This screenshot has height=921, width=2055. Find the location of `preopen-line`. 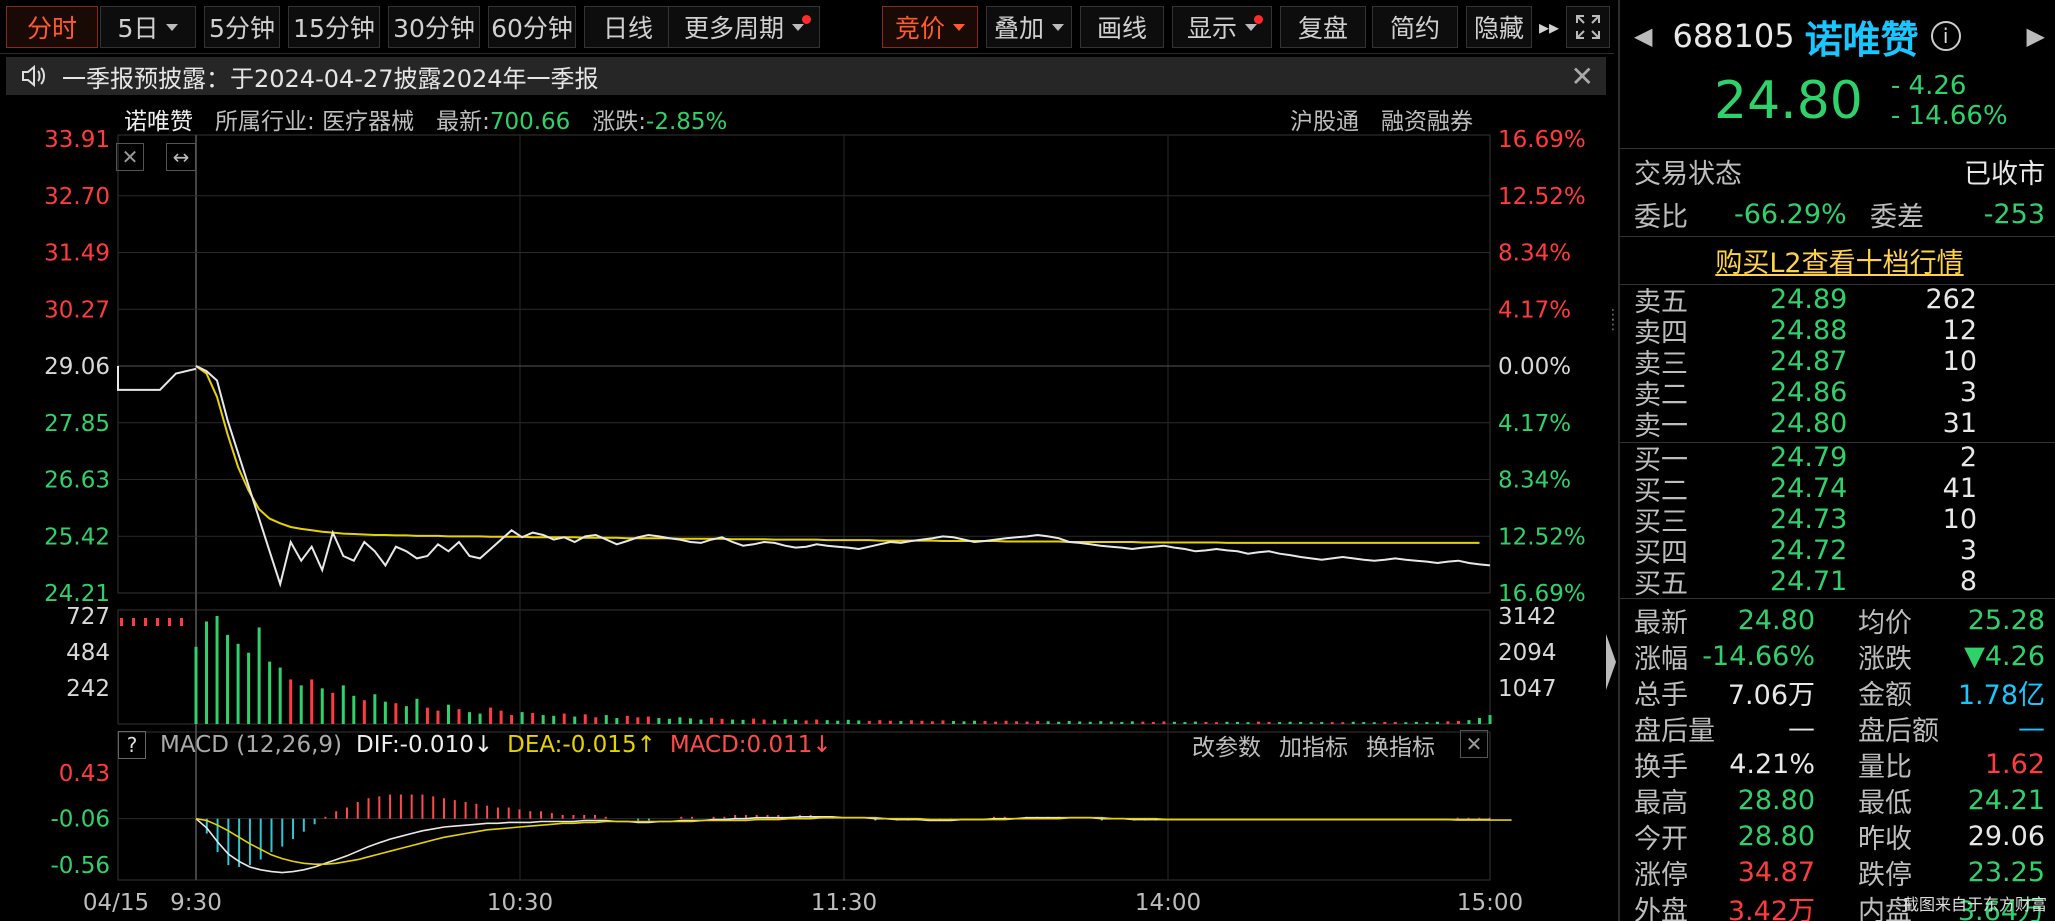

preopen-line is located at coordinates (157, 378).